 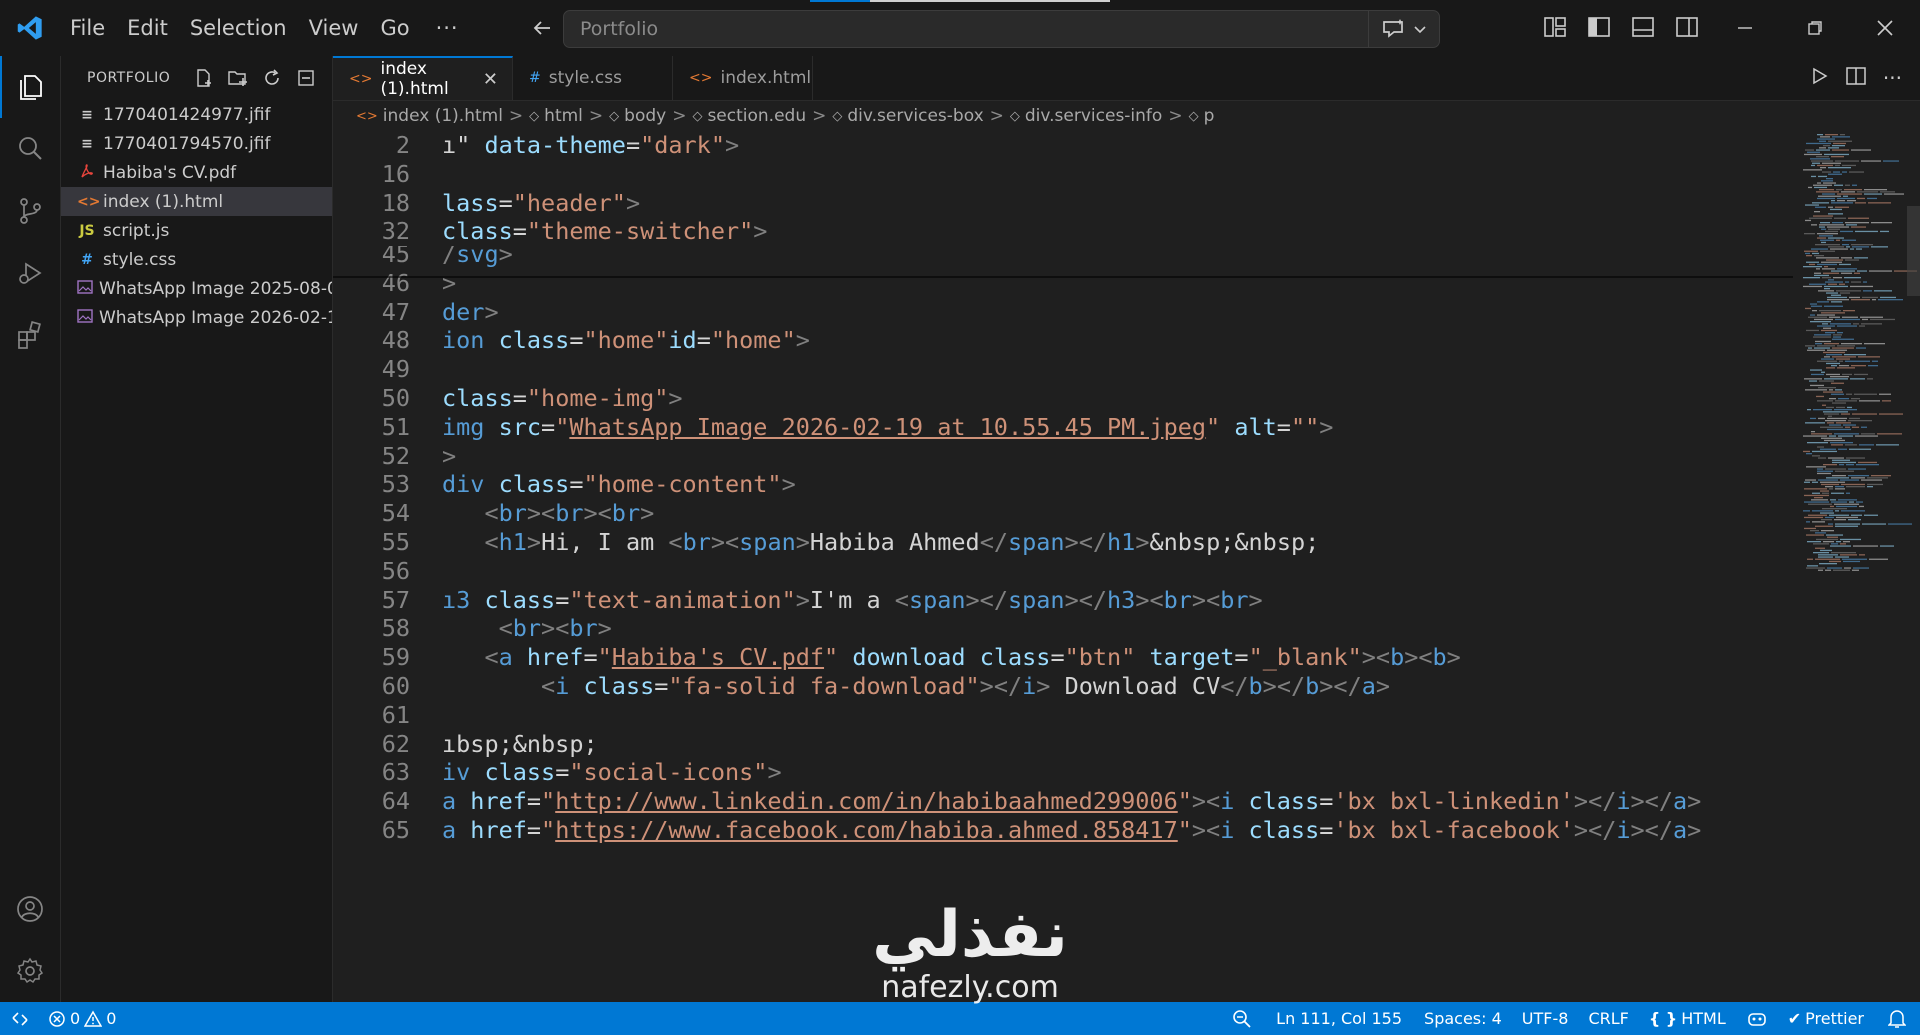 I want to click on split-editor-icon, so click(x=1856, y=78).